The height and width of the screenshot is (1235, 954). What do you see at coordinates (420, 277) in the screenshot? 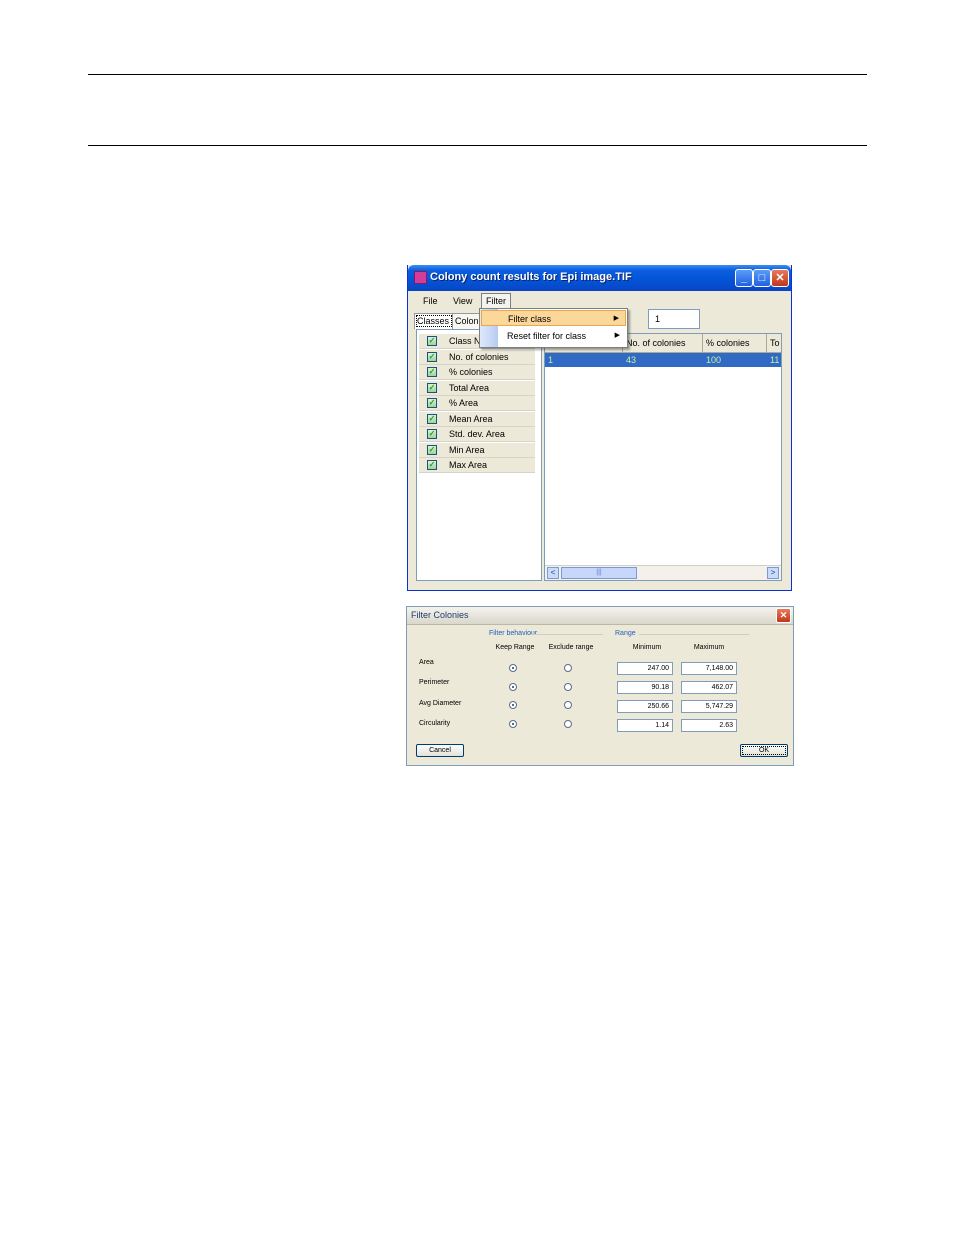
I see `app-icon` at bounding box center [420, 277].